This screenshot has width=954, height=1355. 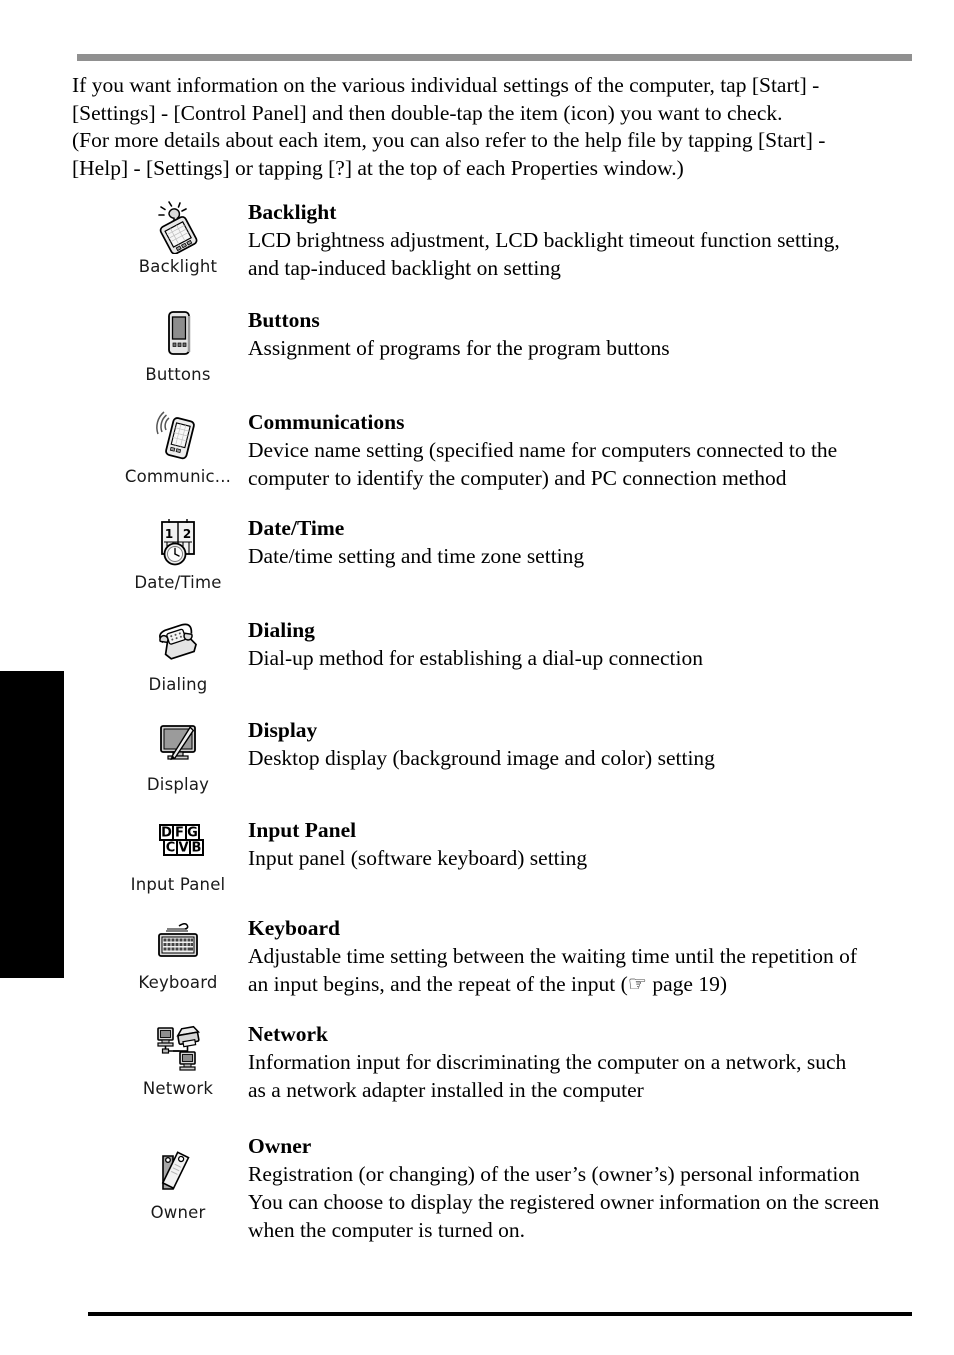 I want to click on icon-column: Dialing, so click(x=178, y=654).